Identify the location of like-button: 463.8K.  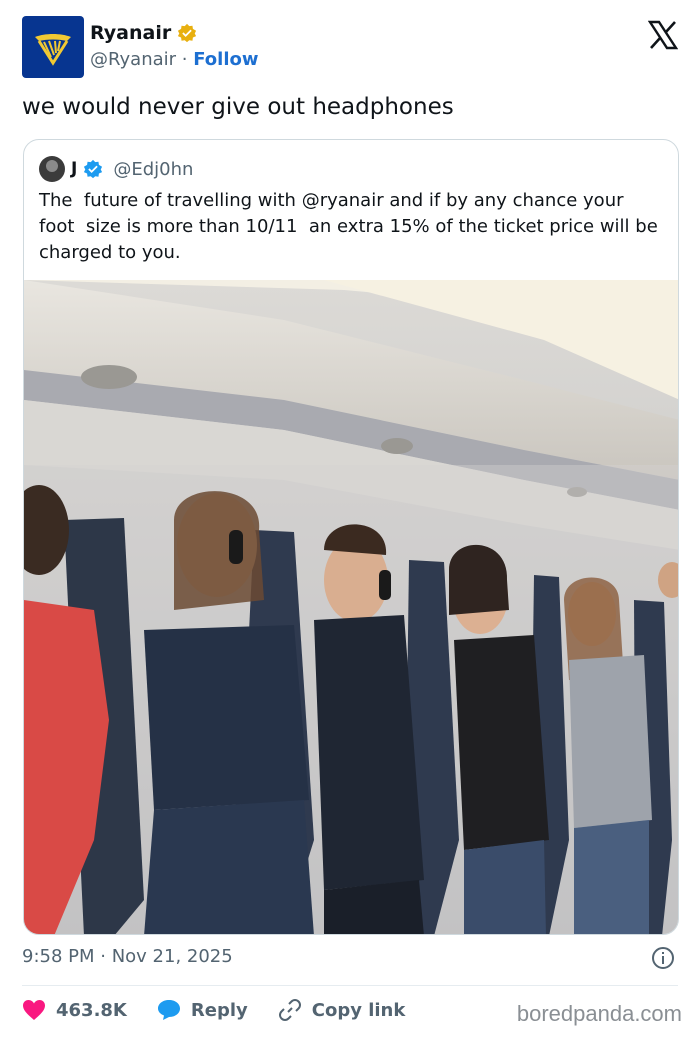
(74, 1010).